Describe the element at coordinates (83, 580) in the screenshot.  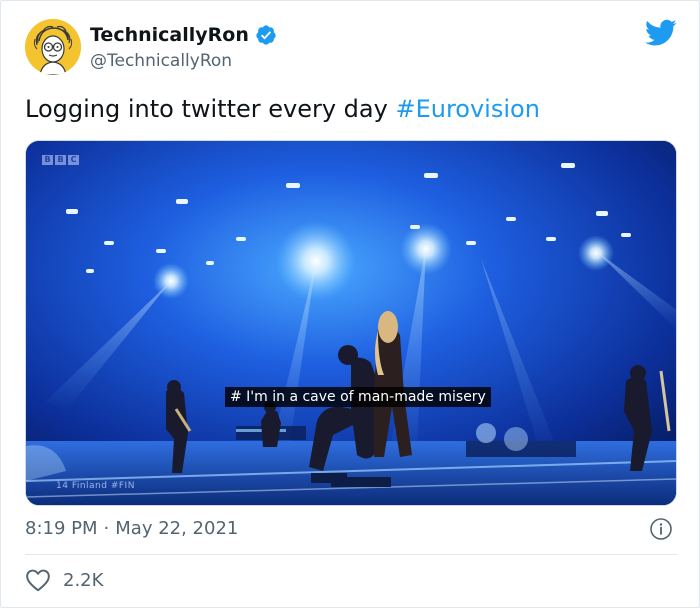
I see `like-count: 2.2K` at that location.